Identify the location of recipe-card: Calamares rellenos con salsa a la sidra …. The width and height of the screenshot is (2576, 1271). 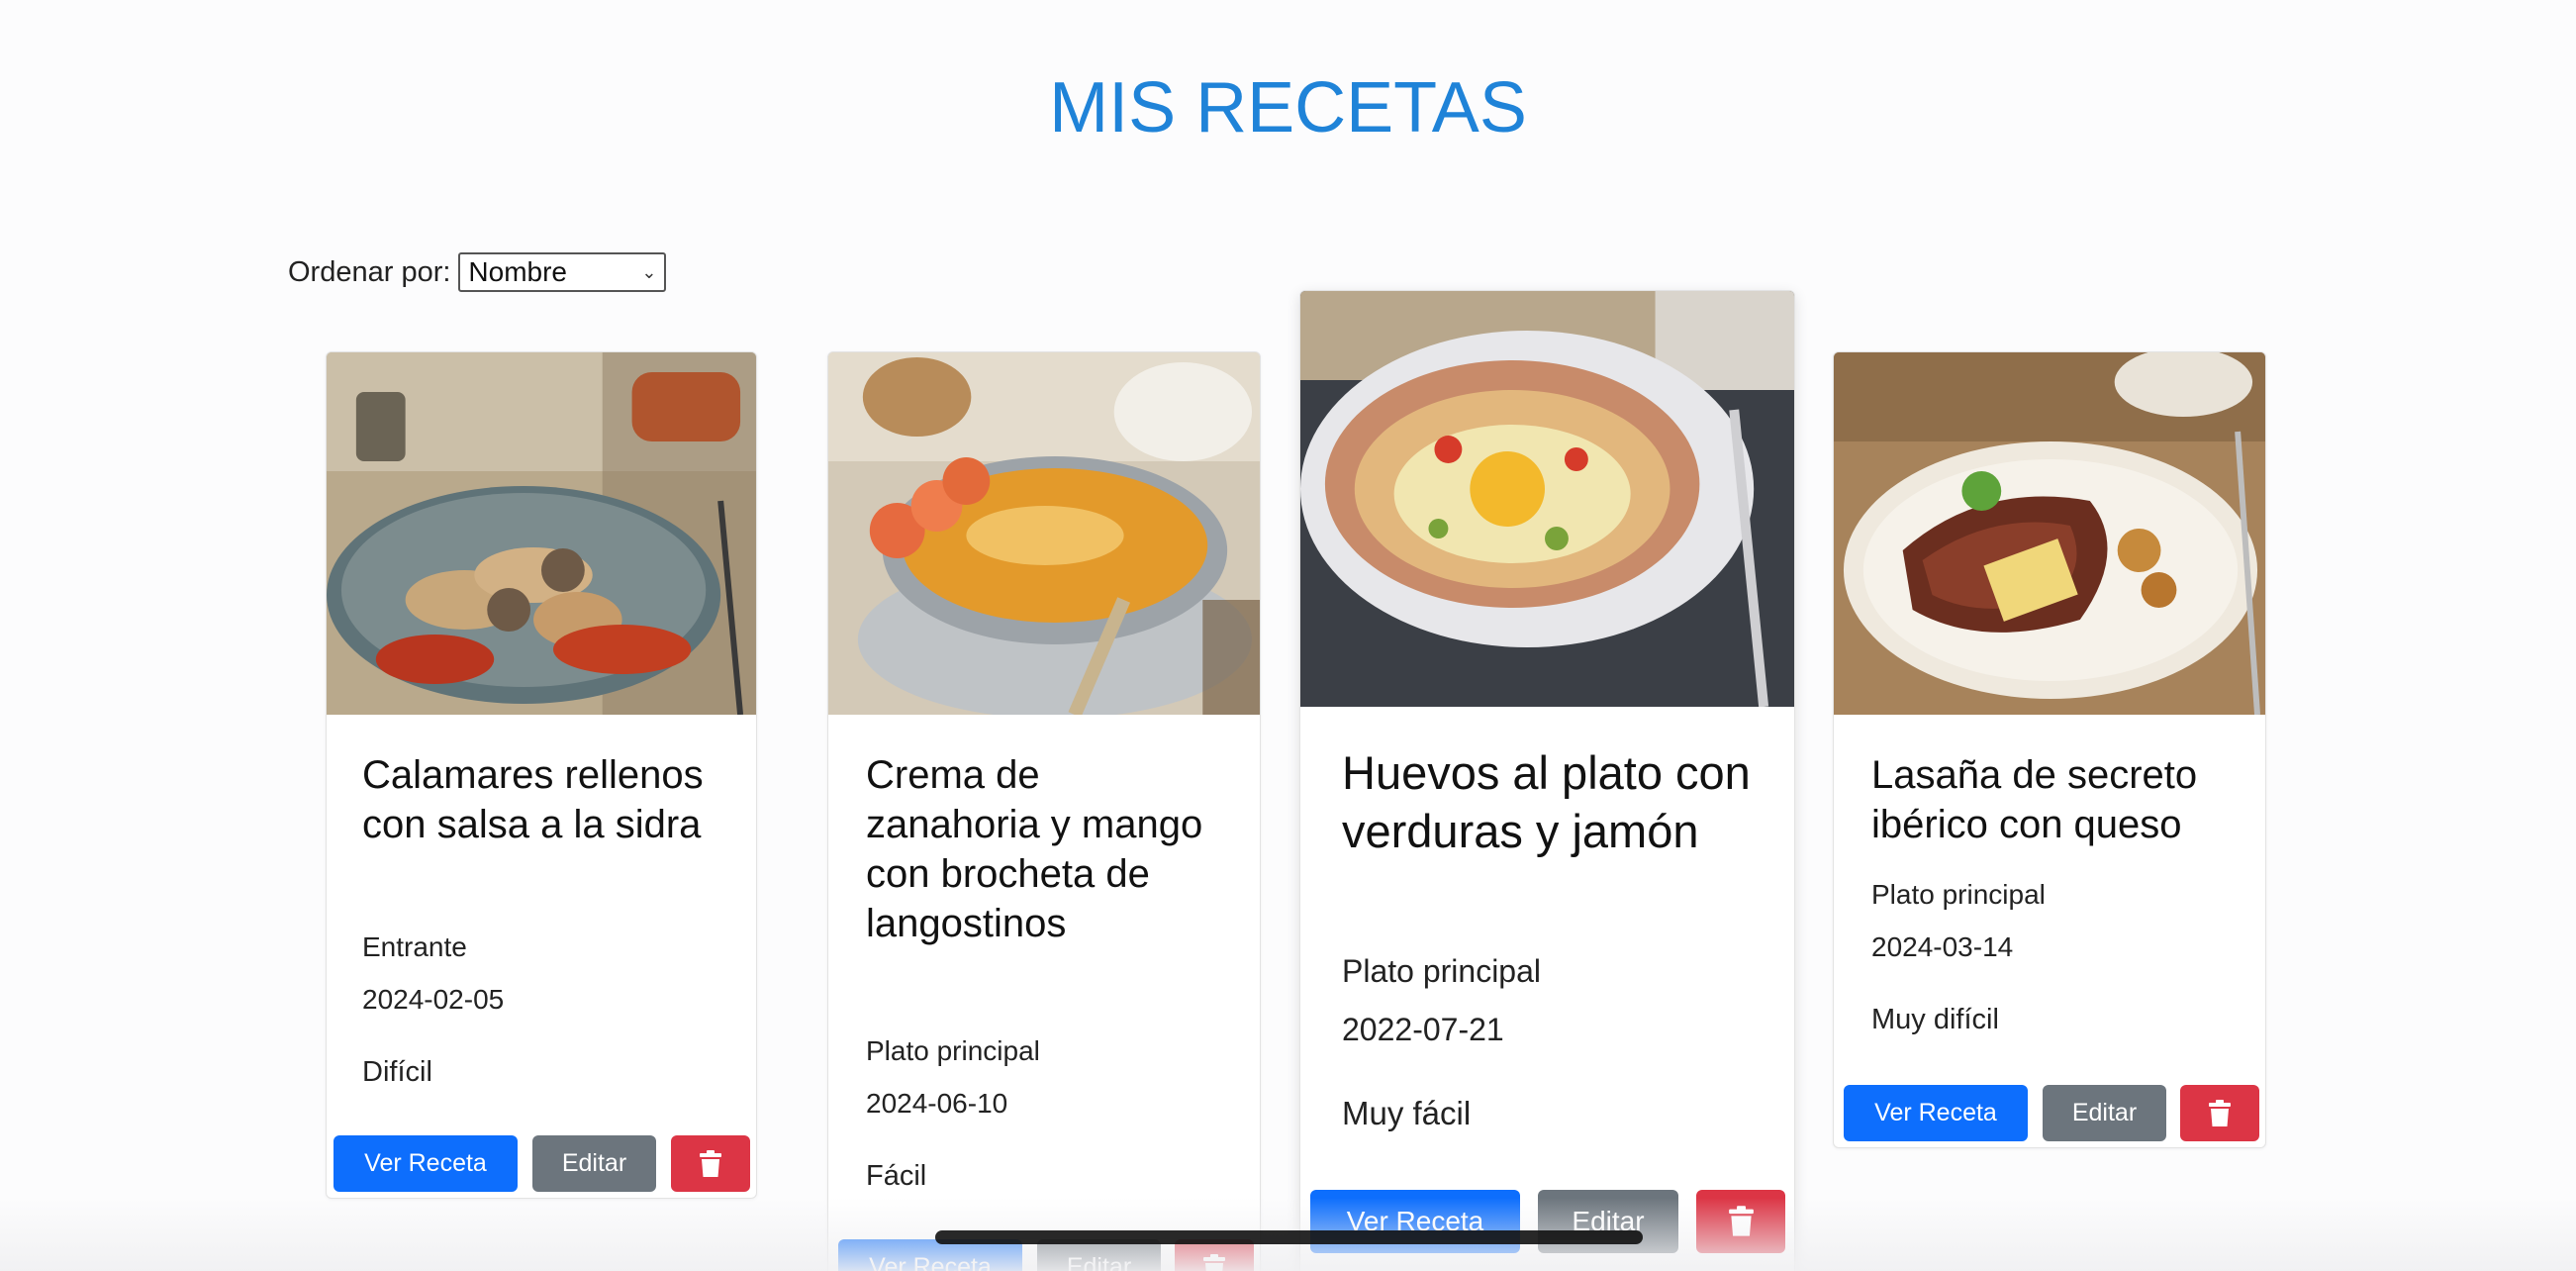
(541, 775).